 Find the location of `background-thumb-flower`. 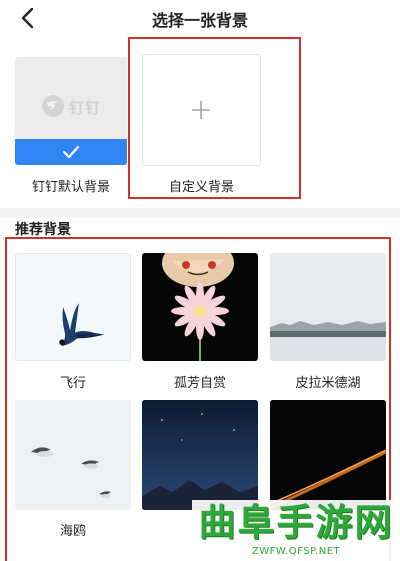

background-thumb-flower is located at coordinates (200, 307).